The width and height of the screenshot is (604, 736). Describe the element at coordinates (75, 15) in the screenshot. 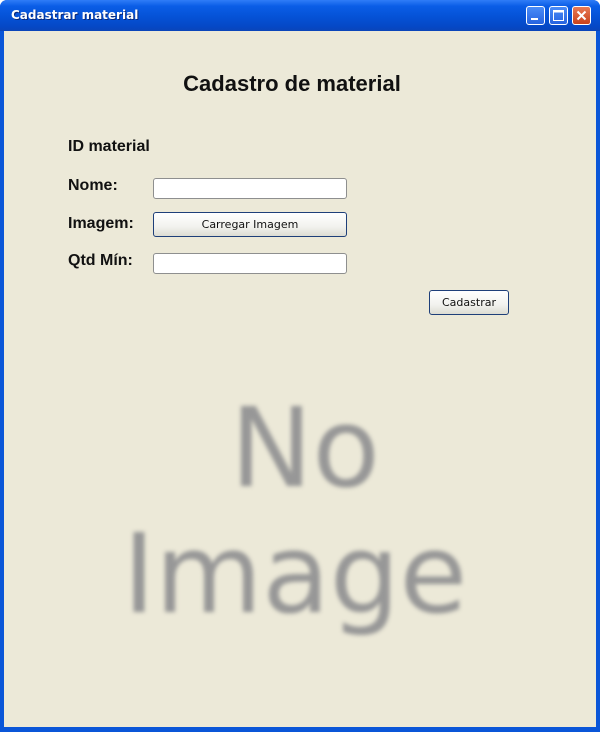

I see `window-title: Cadastrar material` at that location.